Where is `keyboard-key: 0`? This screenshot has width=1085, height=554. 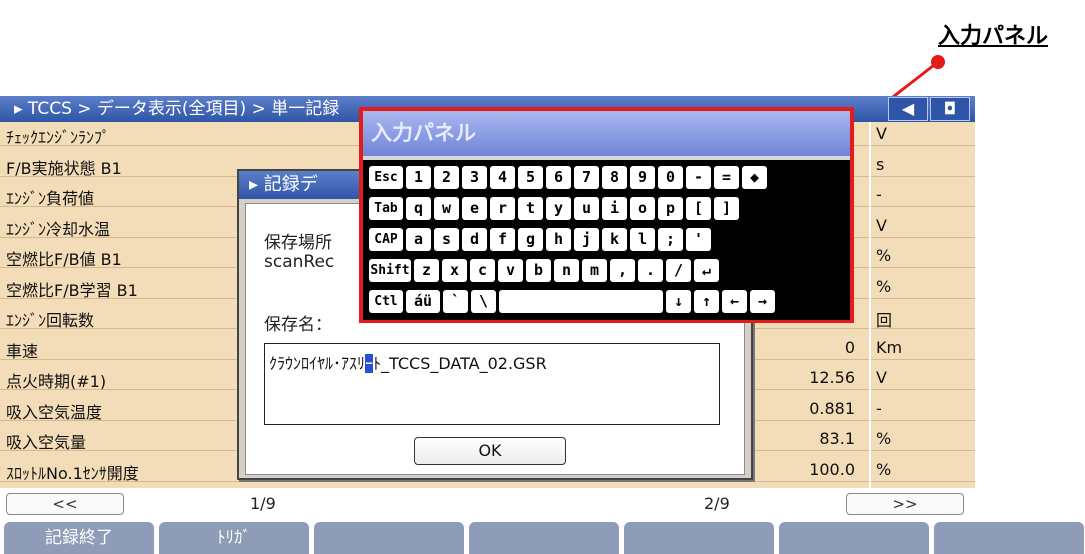 keyboard-key: 0 is located at coordinates (670, 177).